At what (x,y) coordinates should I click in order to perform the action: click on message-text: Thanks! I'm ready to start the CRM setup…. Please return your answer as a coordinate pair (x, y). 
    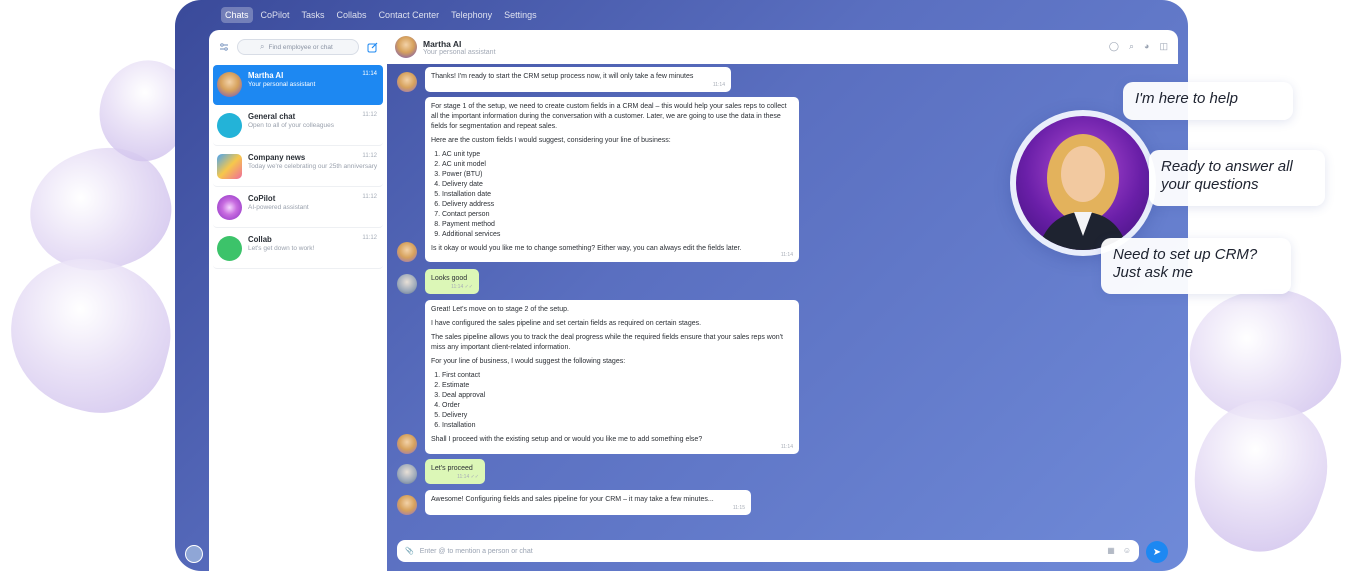
    Looking at the image, I should click on (562, 76).